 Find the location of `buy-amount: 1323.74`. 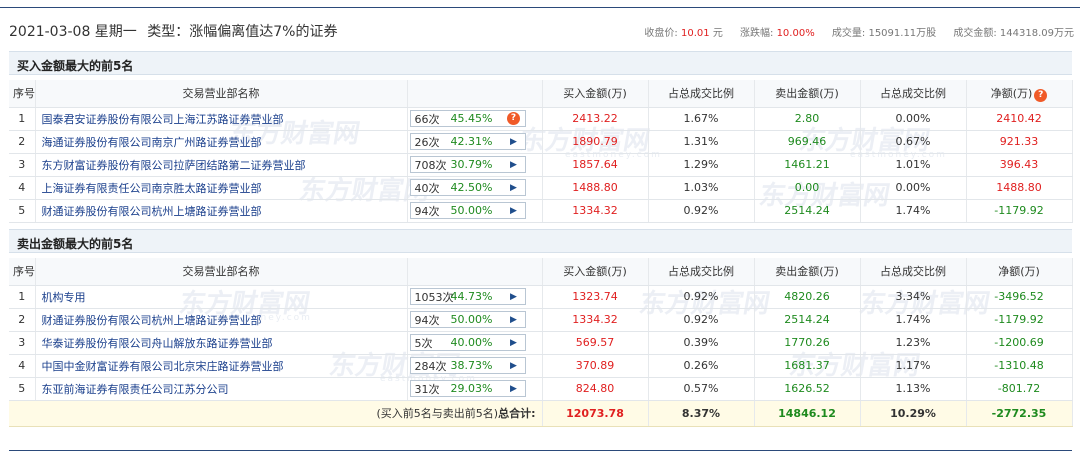

buy-amount: 1323.74 is located at coordinates (595, 297).